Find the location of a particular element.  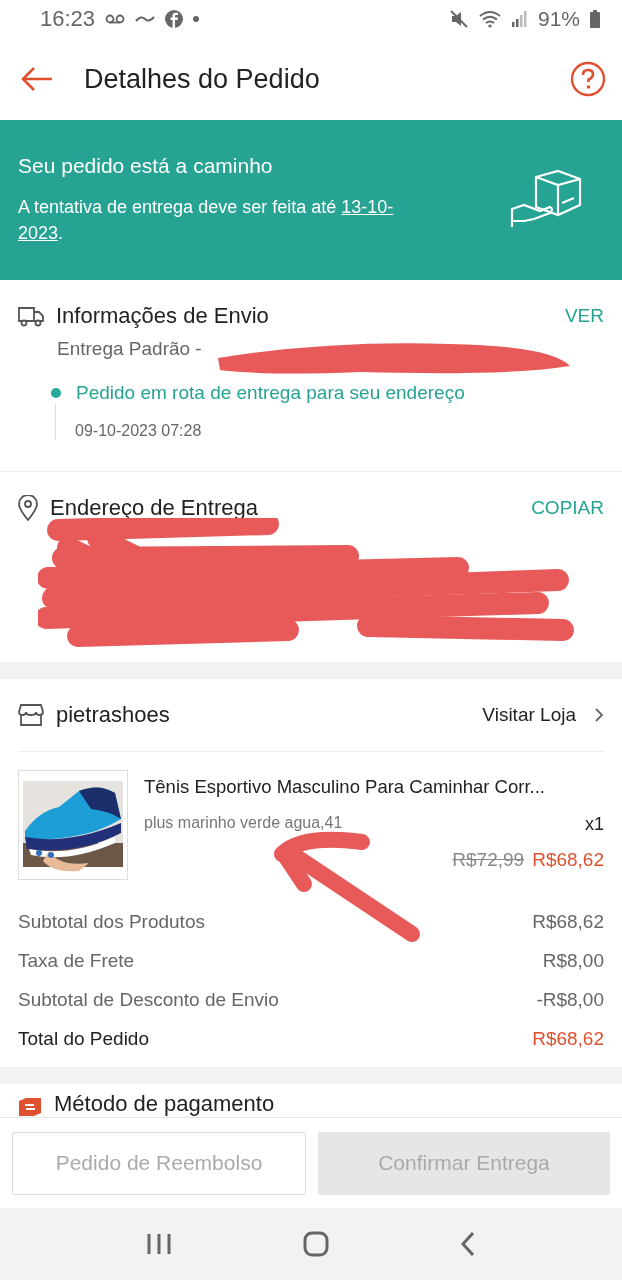

section-title: Informações de Envio is located at coordinates (163, 316).